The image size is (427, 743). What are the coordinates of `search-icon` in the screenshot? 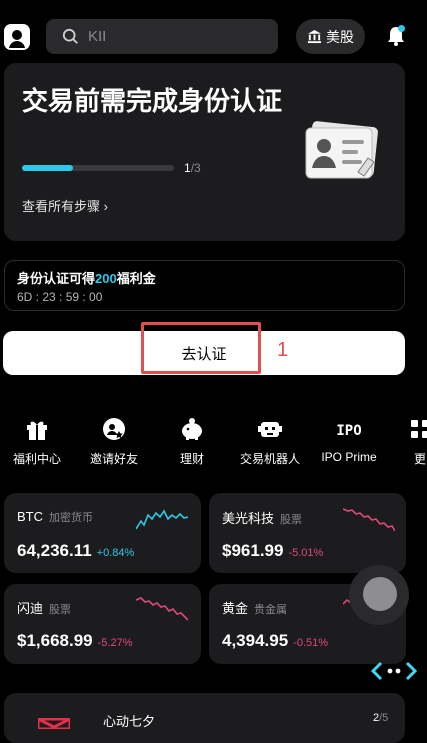 It's located at (70, 36).